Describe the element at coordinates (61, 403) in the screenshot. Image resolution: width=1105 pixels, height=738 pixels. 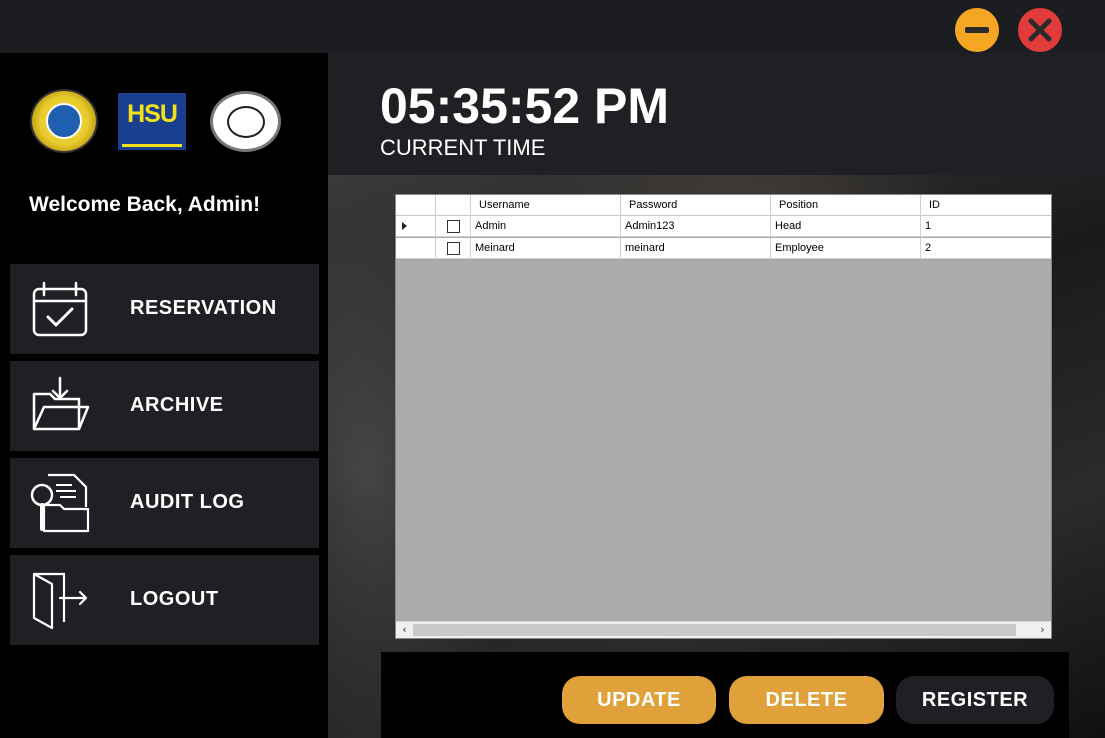
I see `folder-download-icon` at that location.